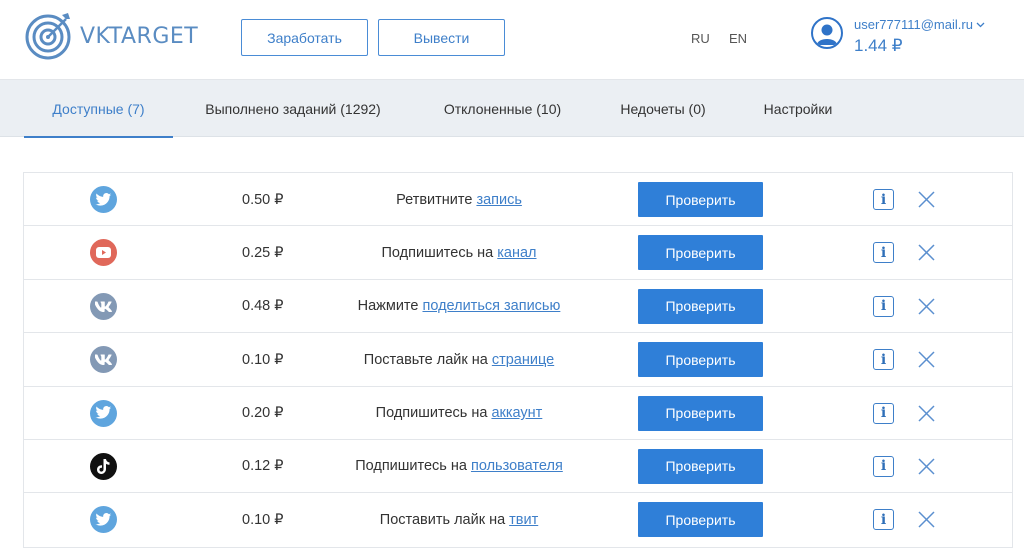  I want to click on logo: VKTARGET, so click(111, 36).